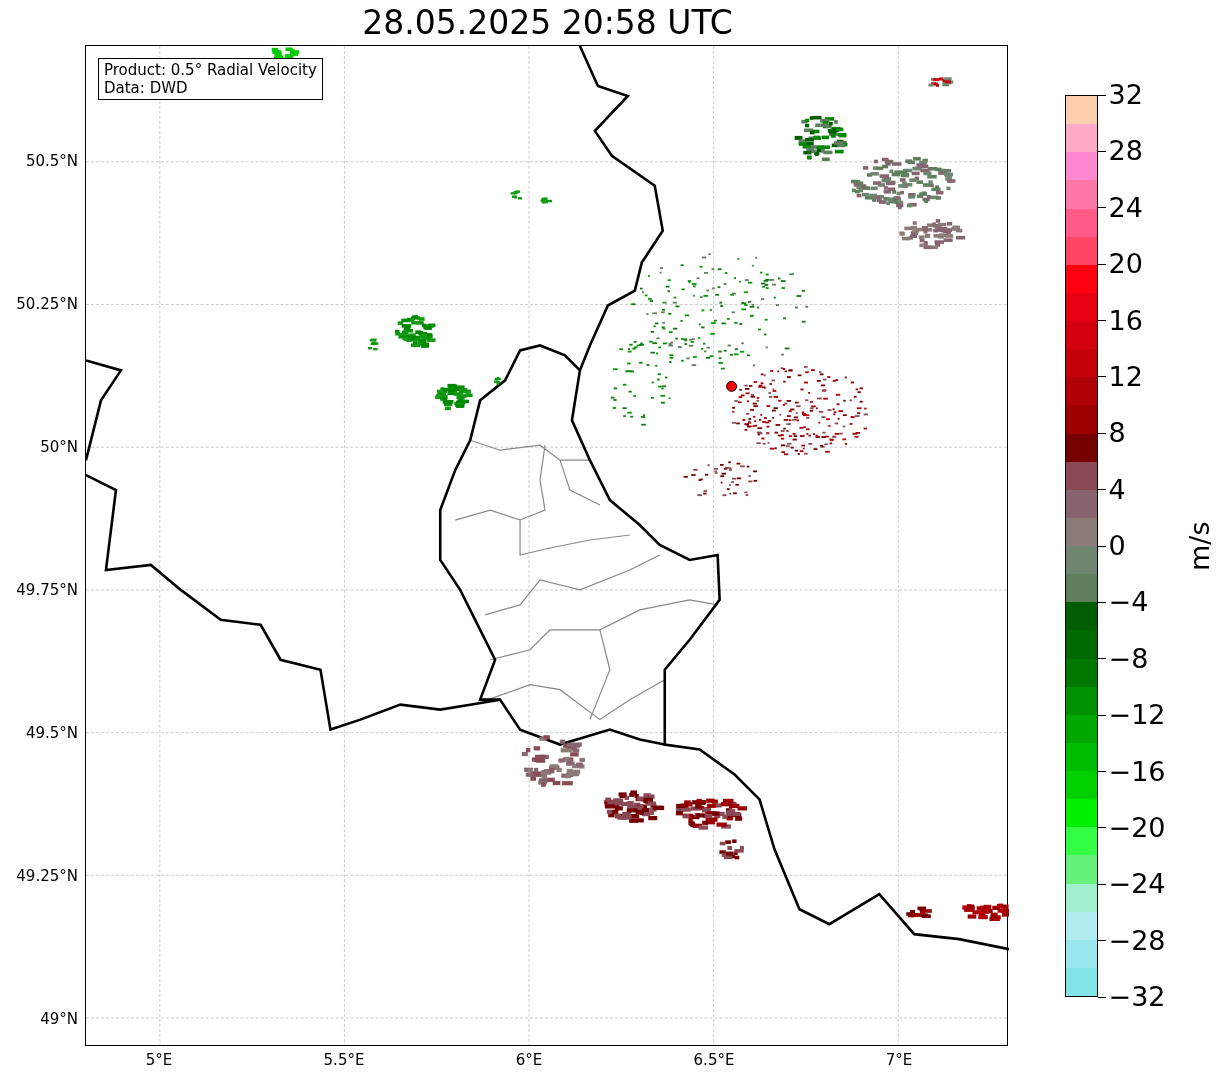 The image size is (1225, 1081). What do you see at coordinates (1125, 95) in the screenshot?
I see `colorbar-tick-label: 32` at bounding box center [1125, 95].